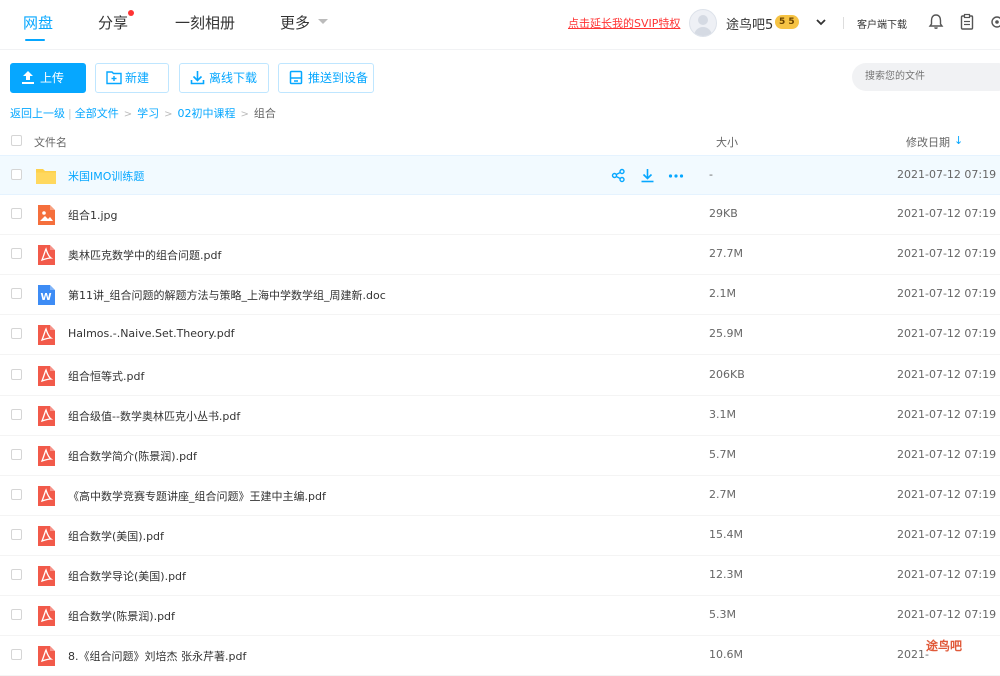 The width and height of the screenshot is (1000, 676). What do you see at coordinates (121, 616) in the screenshot?
I see `file-name: 组合数学(陈景润).pdf` at bounding box center [121, 616].